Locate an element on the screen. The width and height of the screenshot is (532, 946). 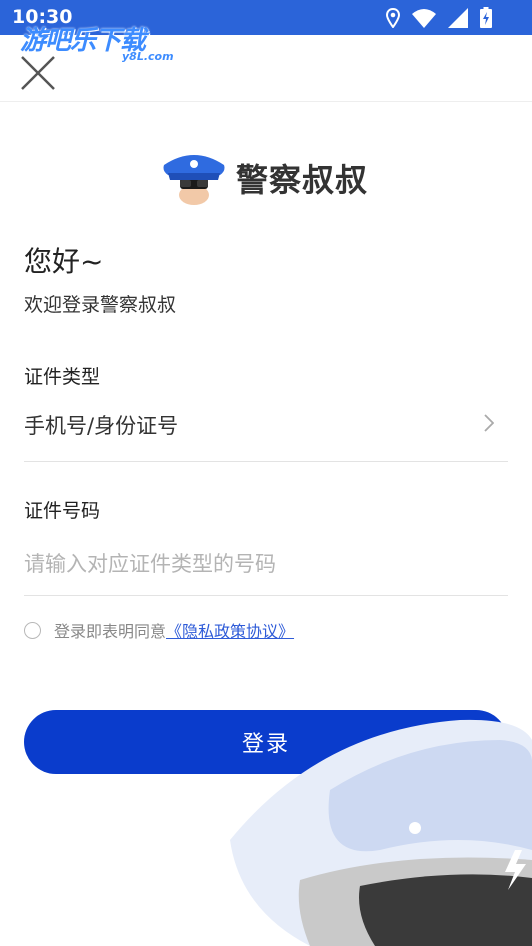
close-button is located at coordinates (38, 71).